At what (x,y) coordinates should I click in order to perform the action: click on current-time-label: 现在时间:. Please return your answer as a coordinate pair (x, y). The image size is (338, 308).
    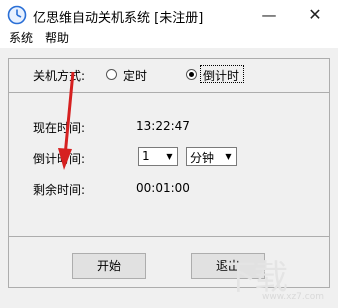
    Looking at the image, I should click on (59, 128).